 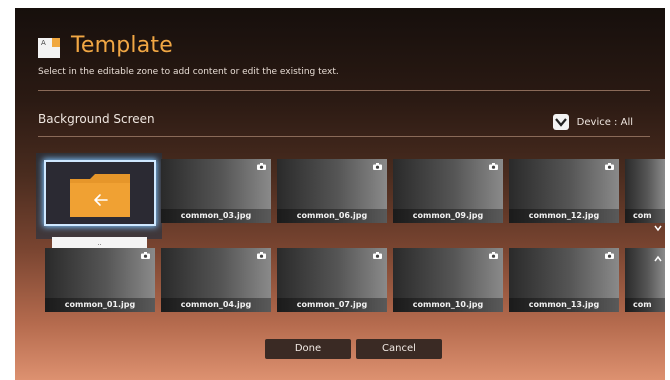 What do you see at coordinates (564, 280) in the screenshot?
I see `image-tile: common_13.jpg` at bounding box center [564, 280].